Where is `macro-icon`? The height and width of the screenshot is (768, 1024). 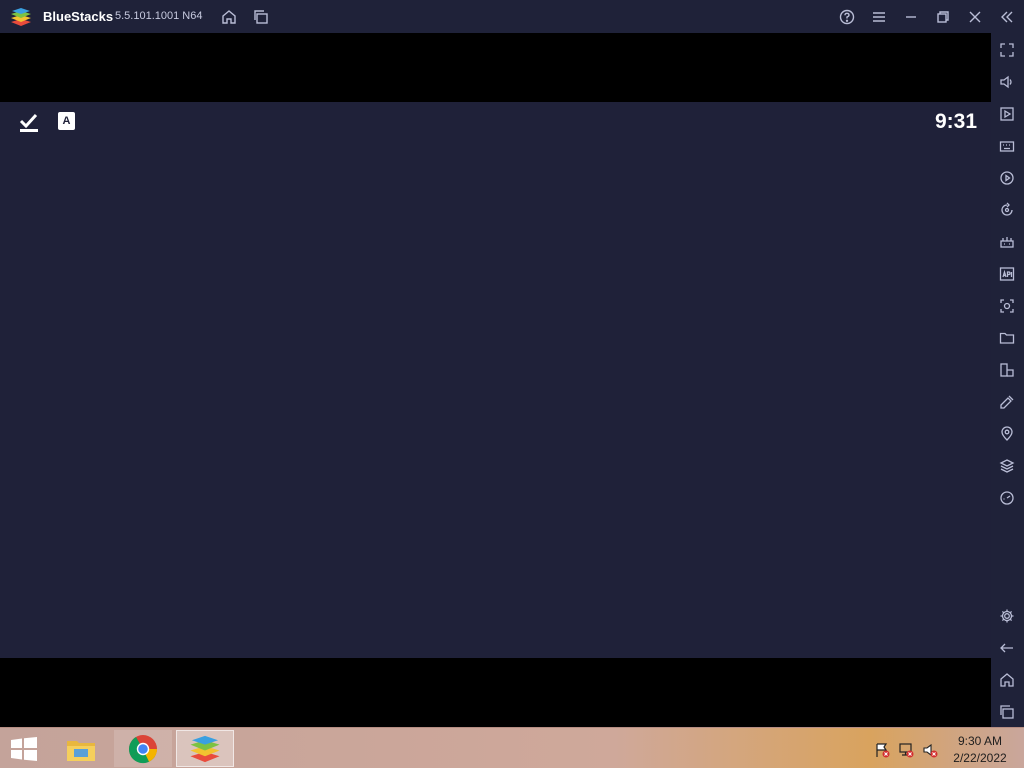
macro-icon is located at coordinates (1007, 178).